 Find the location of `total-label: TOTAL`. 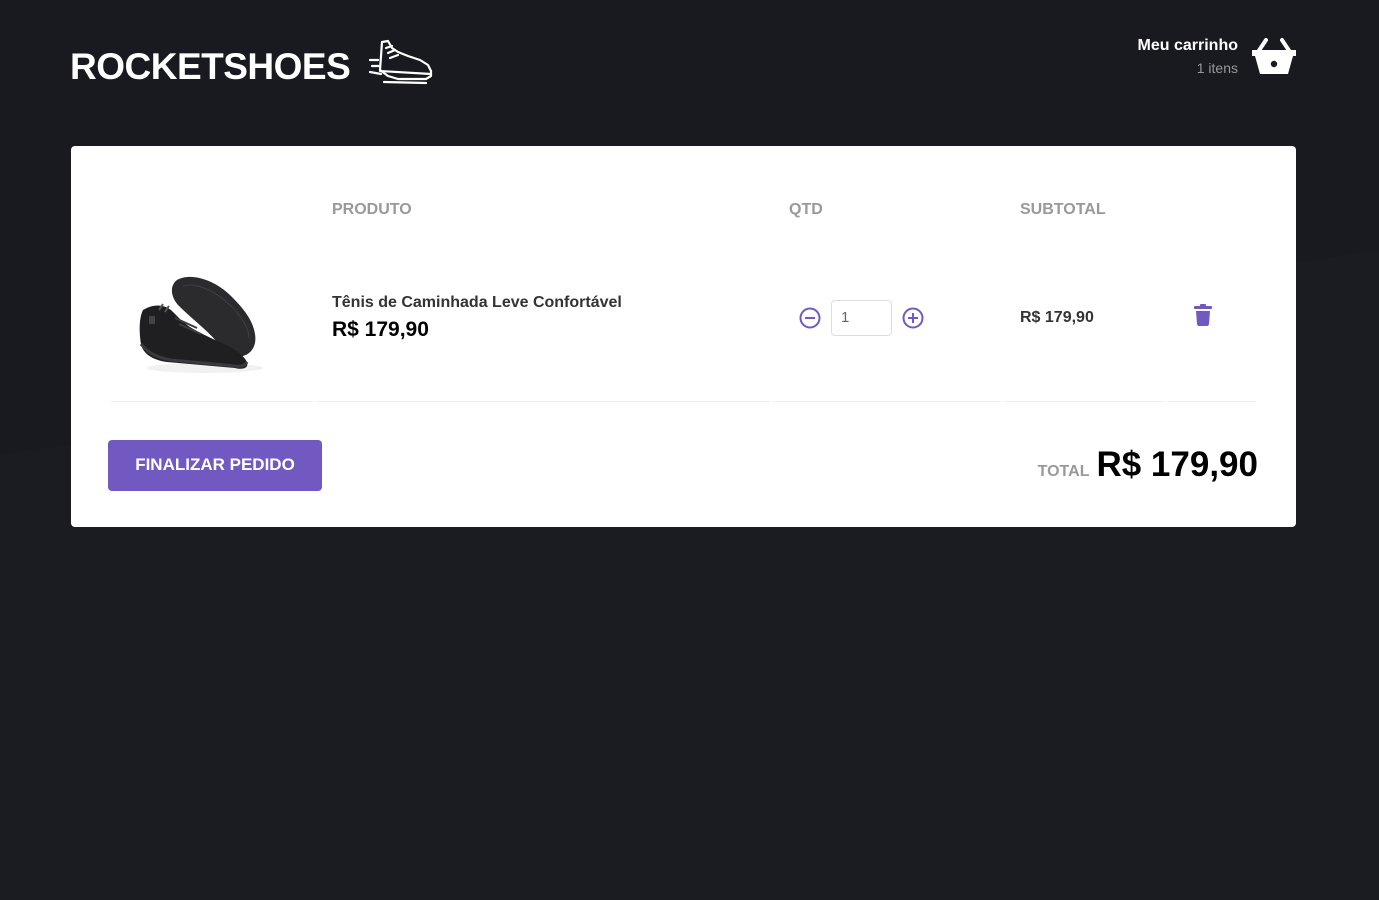

total-label: TOTAL is located at coordinates (1063, 471).